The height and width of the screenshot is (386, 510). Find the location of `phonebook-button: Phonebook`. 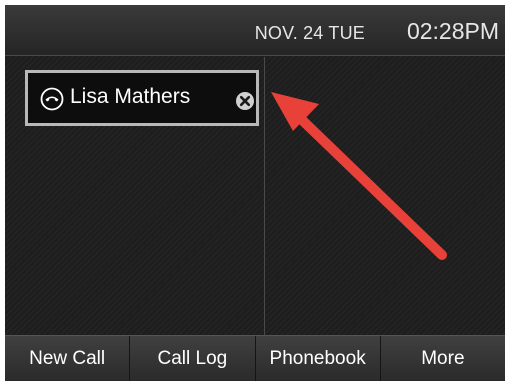

phonebook-button: Phonebook is located at coordinates (318, 358).